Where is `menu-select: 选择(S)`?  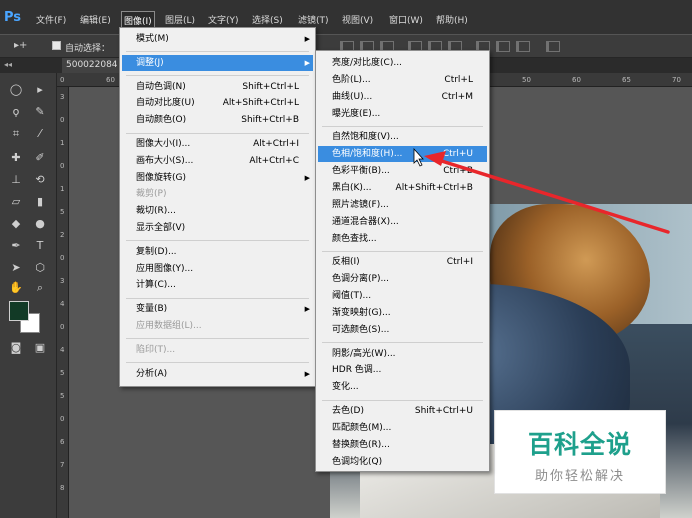 menu-select: 选择(S) is located at coordinates (267, 19).